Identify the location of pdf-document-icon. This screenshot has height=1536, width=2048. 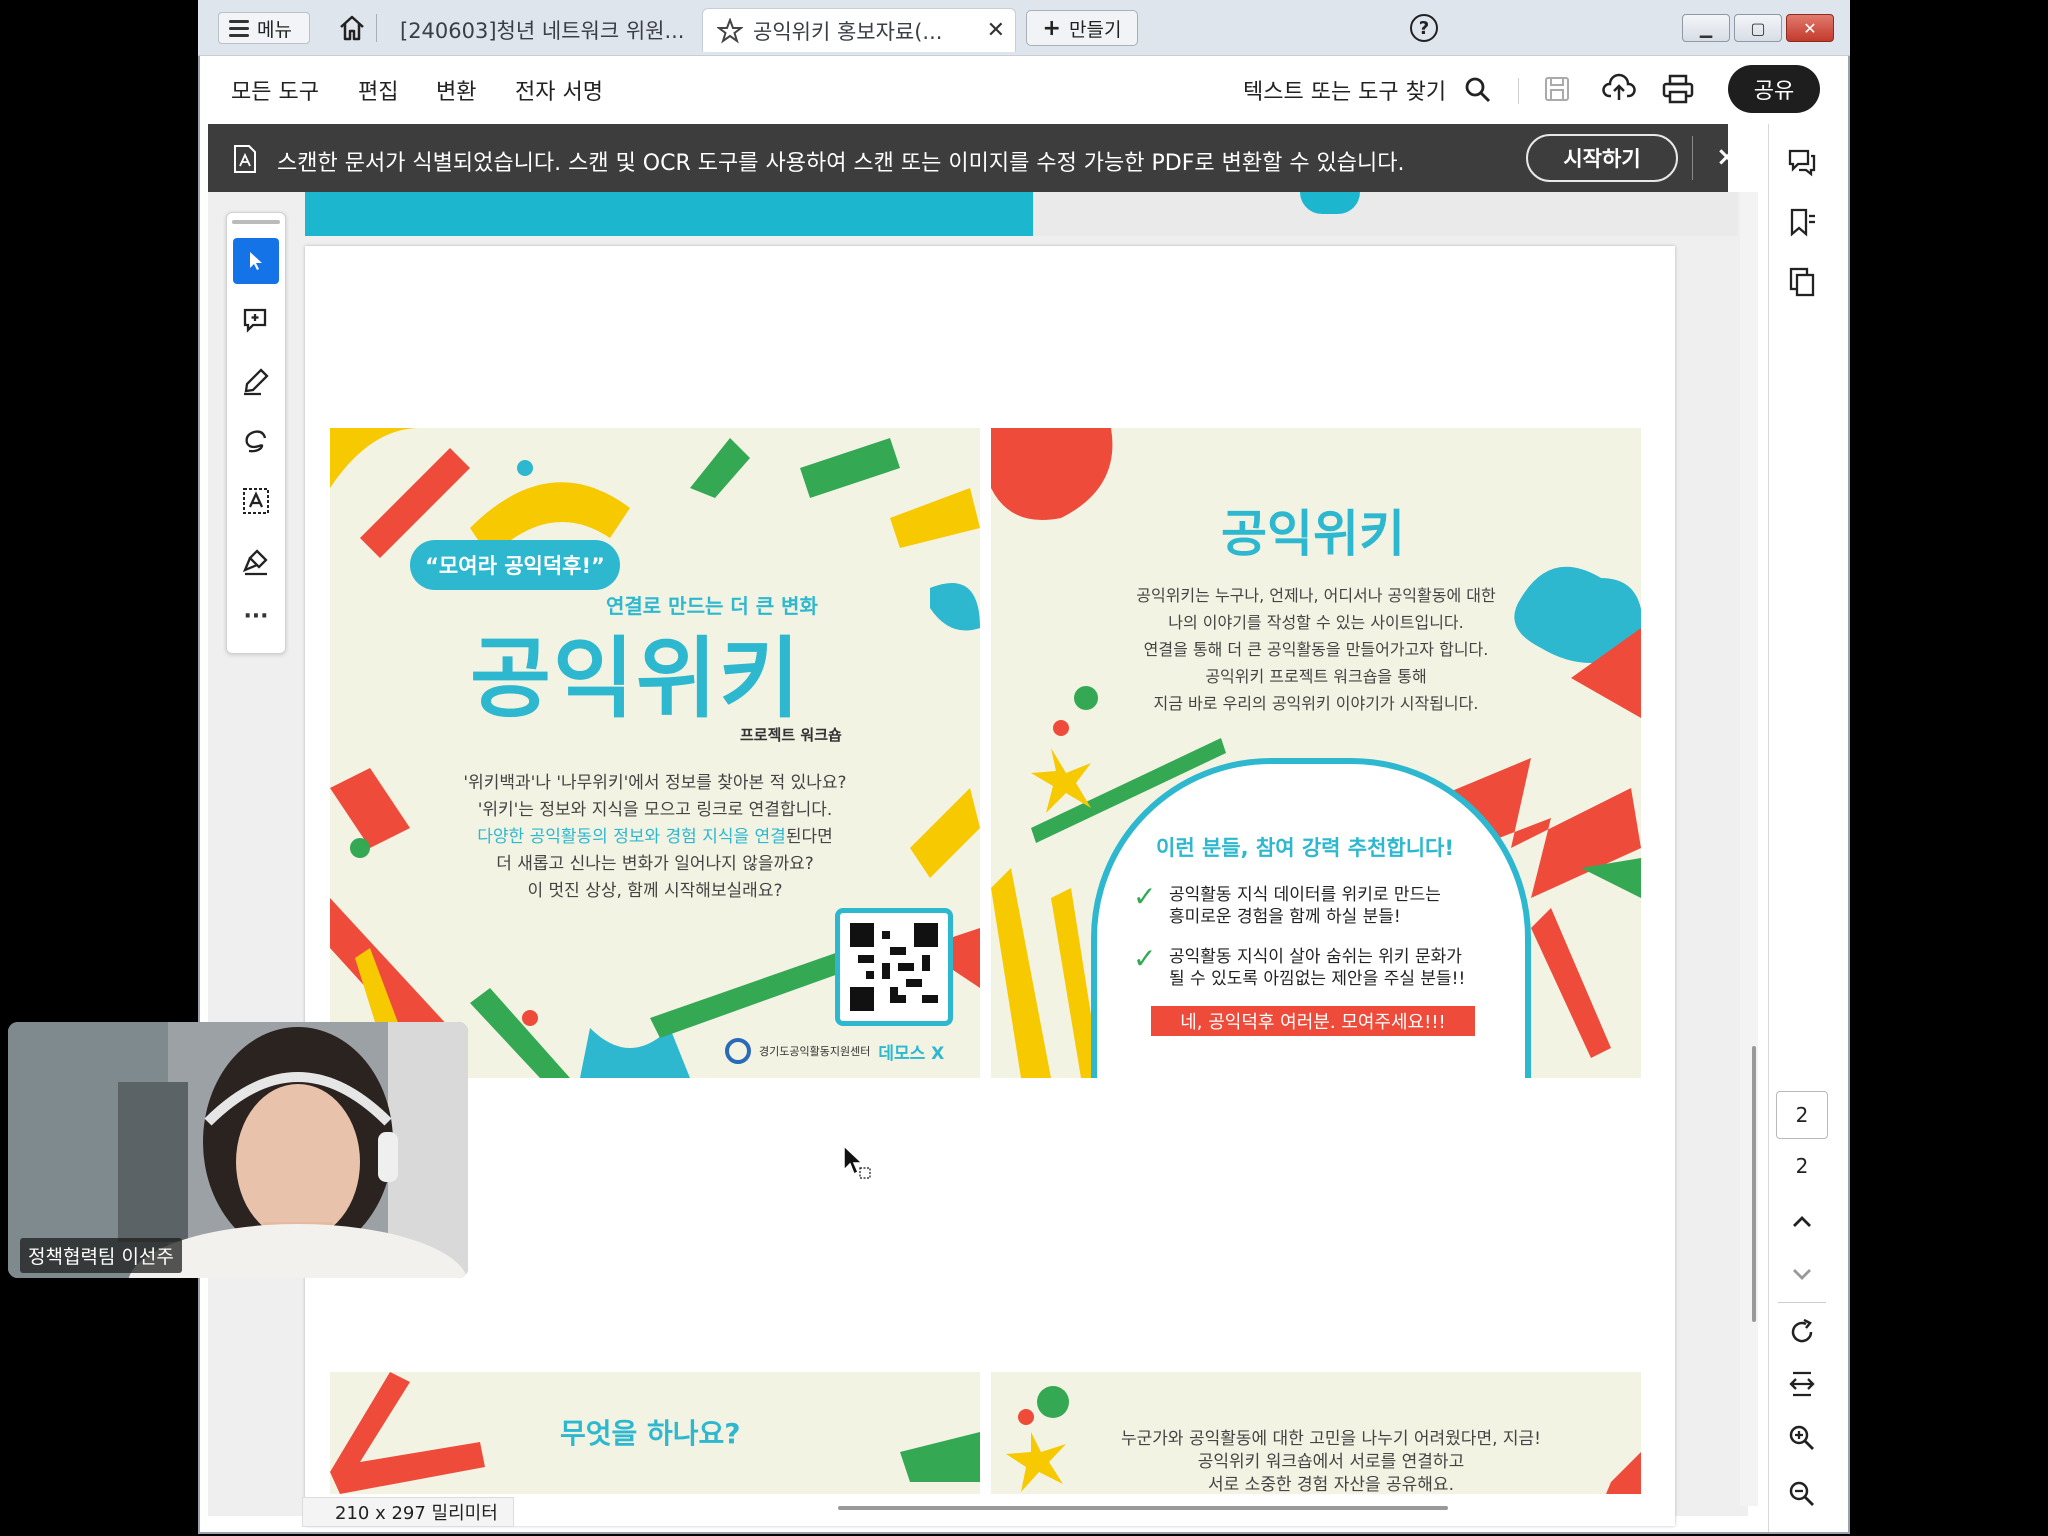
(245, 159).